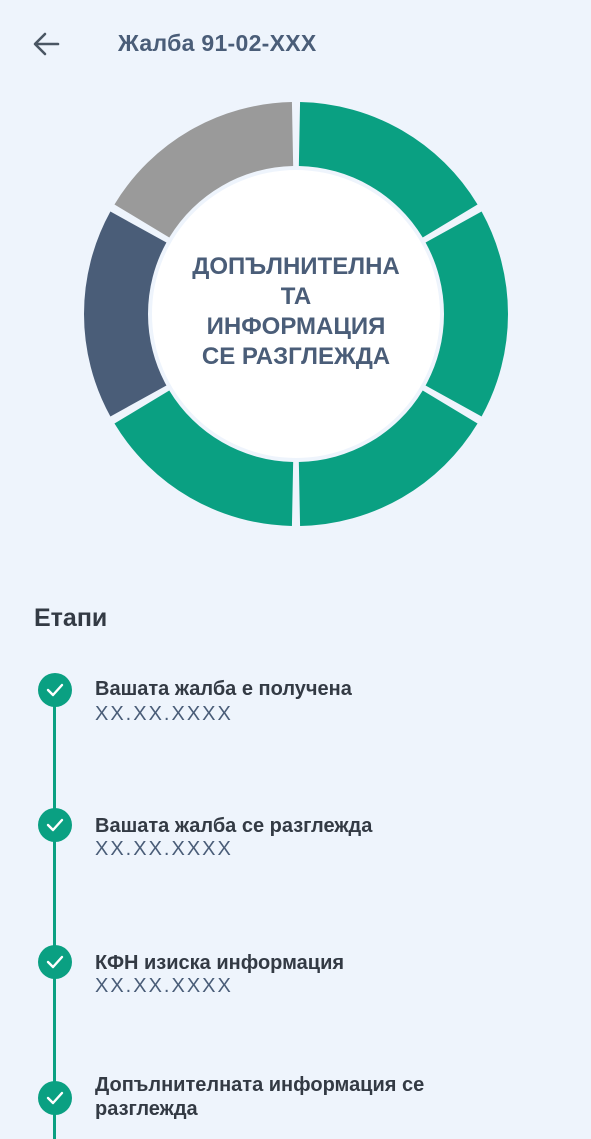  I want to click on header: Жалба 91-02-XXX, so click(295, 45).